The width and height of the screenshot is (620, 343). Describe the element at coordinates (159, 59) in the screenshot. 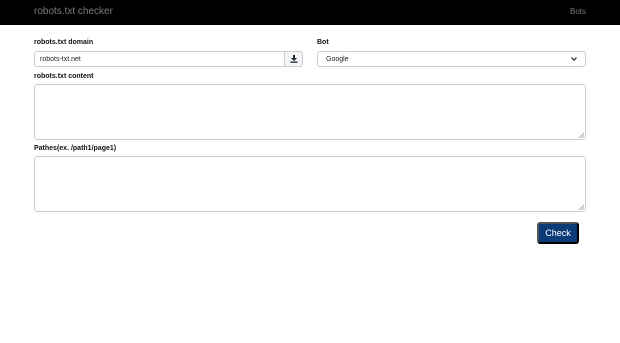

I see `domain-input` at that location.